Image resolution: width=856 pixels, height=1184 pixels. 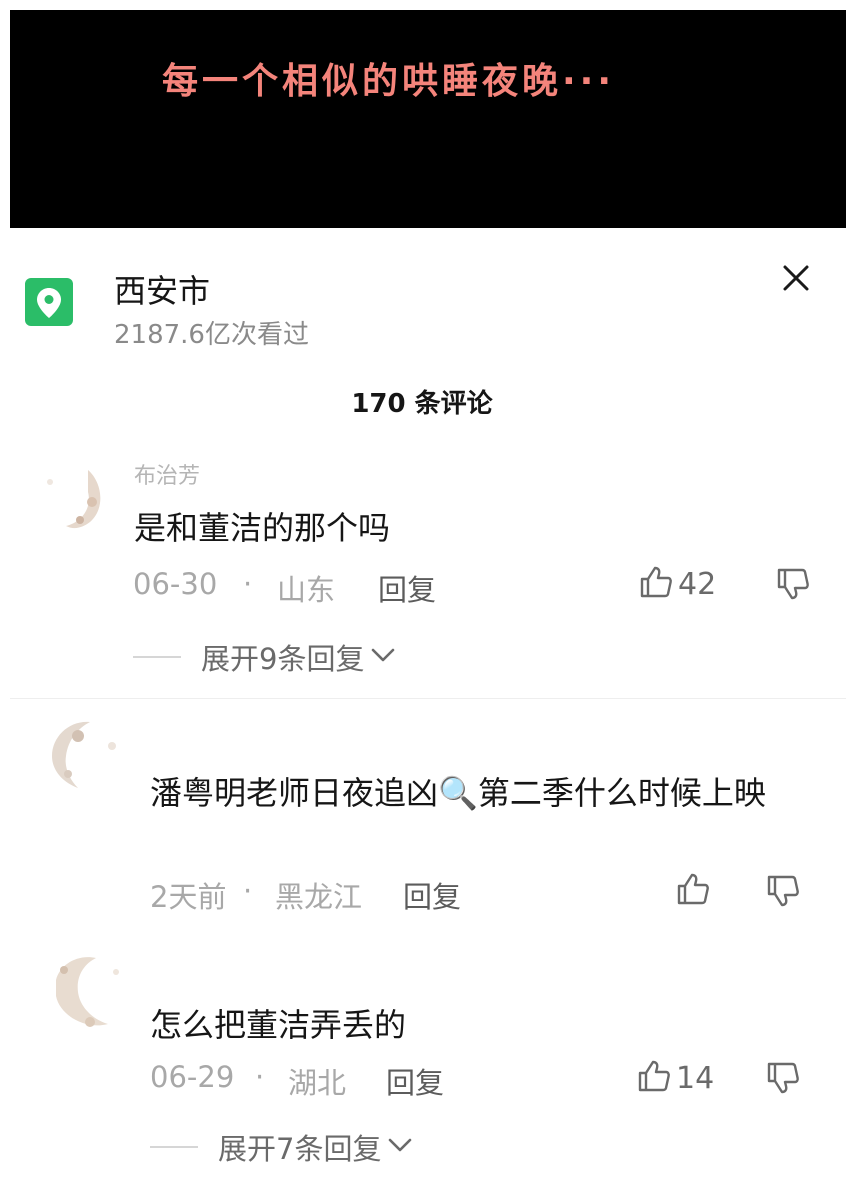 What do you see at coordinates (211, 335) in the screenshot?
I see `location-views: 2187.6亿次看过` at bounding box center [211, 335].